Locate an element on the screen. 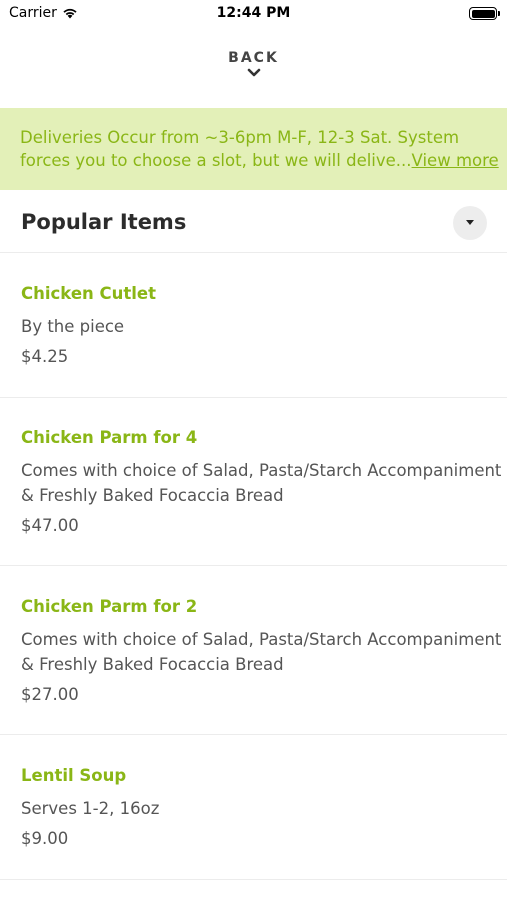 This screenshot has height=900, width=507. menu-item-description: By the piece is located at coordinates (73, 326).